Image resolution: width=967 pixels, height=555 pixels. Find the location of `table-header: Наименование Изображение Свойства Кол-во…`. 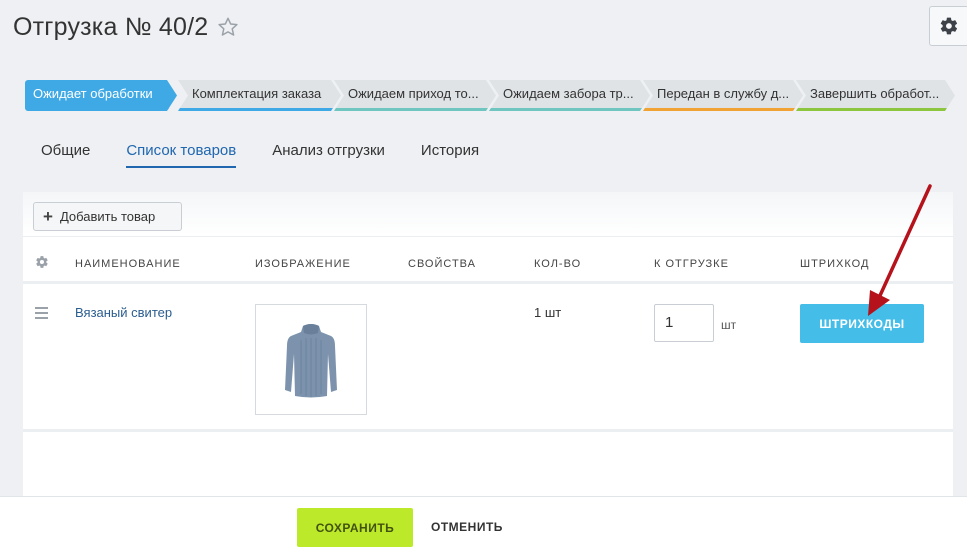

table-header: Наименование Изображение Свойства Кол-во… is located at coordinates (488, 261).